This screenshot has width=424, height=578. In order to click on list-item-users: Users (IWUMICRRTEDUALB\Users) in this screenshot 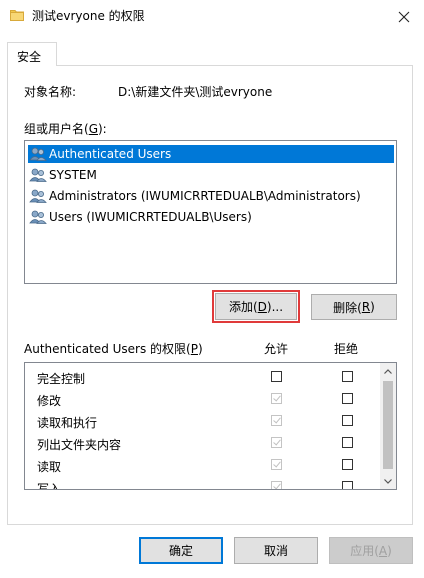, I will do `click(211, 217)`.